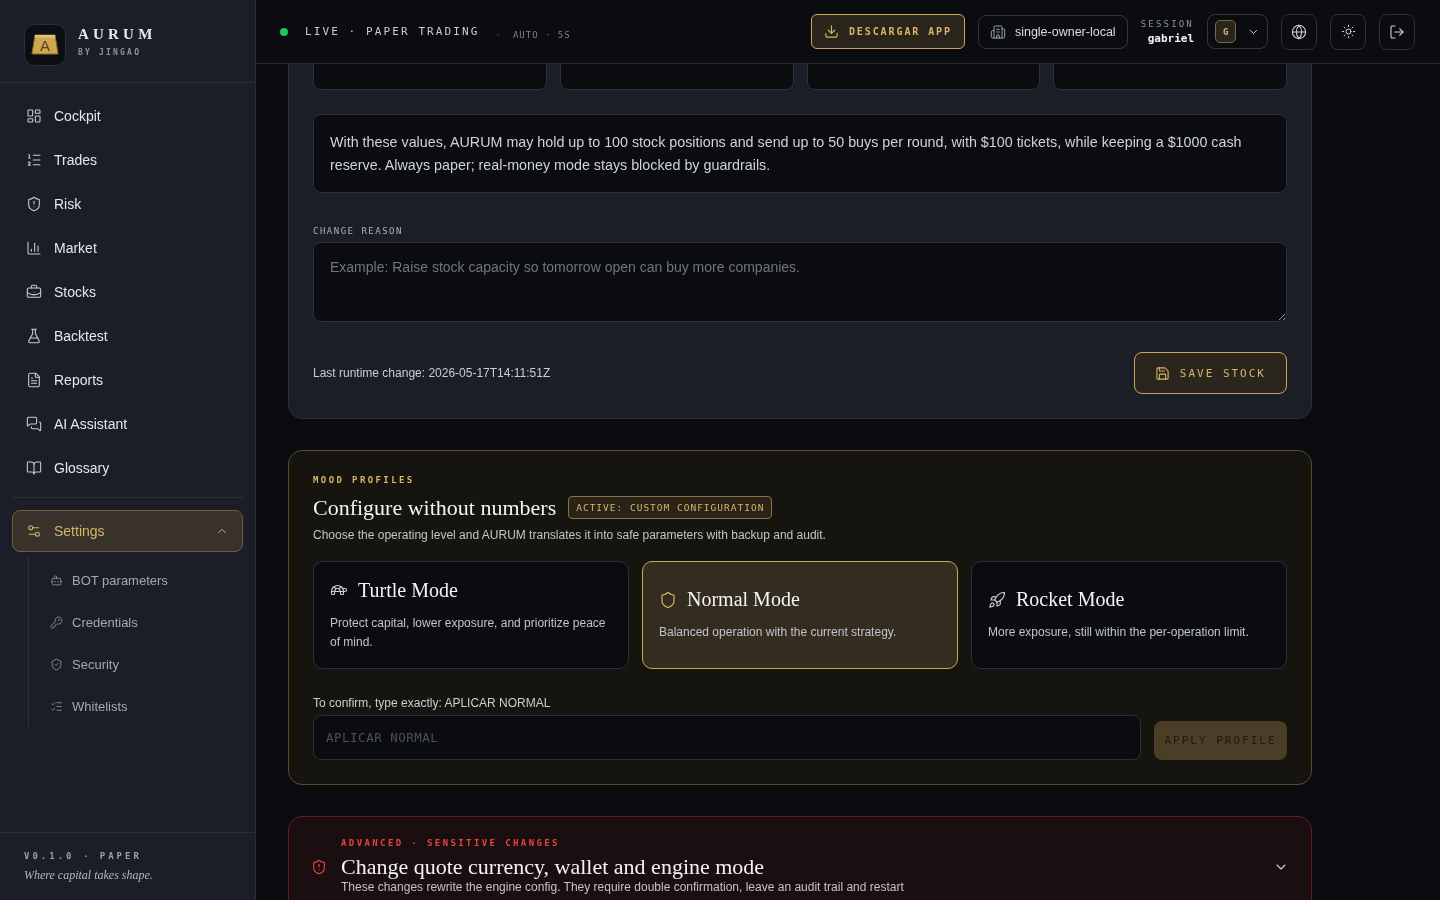  Describe the element at coordinates (127, 468) in the screenshot. I see `nav-item: Glossary` at that location.